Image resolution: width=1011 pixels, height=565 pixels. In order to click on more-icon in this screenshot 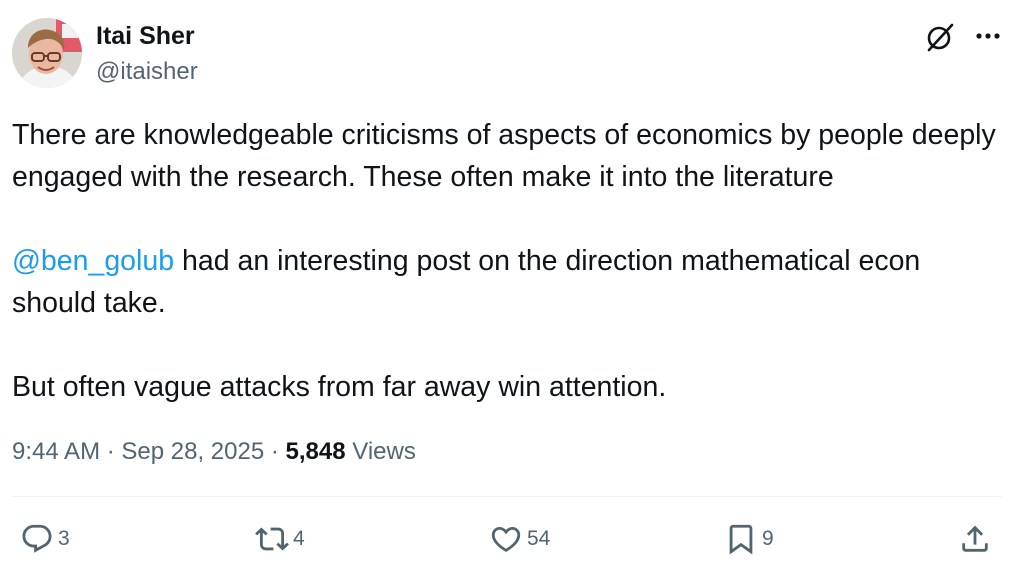, I will do `click(988, 36)`.